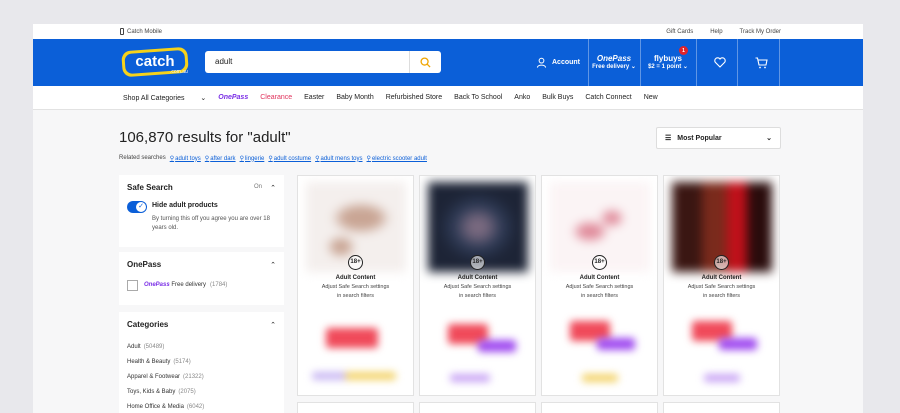 The image size is (900, 413). Describe the element at coordinates (522, 97) in the screenshot. I see `nav-anko: Anko` at that location.